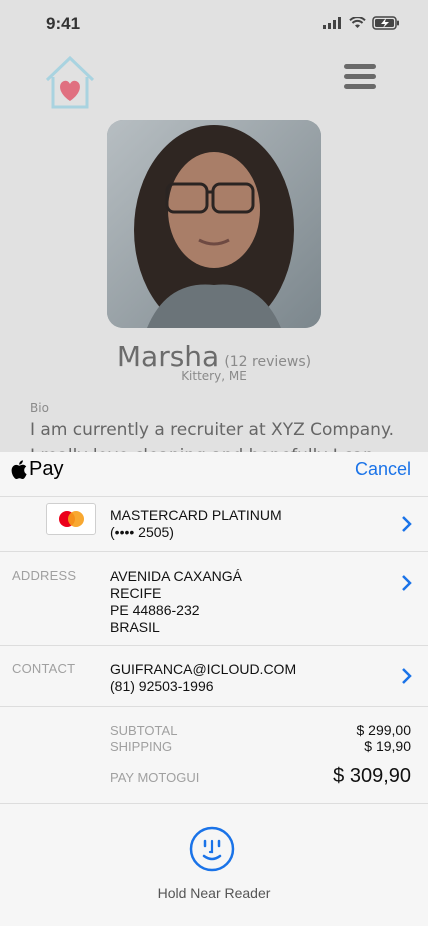  What do you see at coordinates (214, 474) in the screenshot?
I see `pay-sheet-header: Pay Cancel` at bounding box center [214, 474].